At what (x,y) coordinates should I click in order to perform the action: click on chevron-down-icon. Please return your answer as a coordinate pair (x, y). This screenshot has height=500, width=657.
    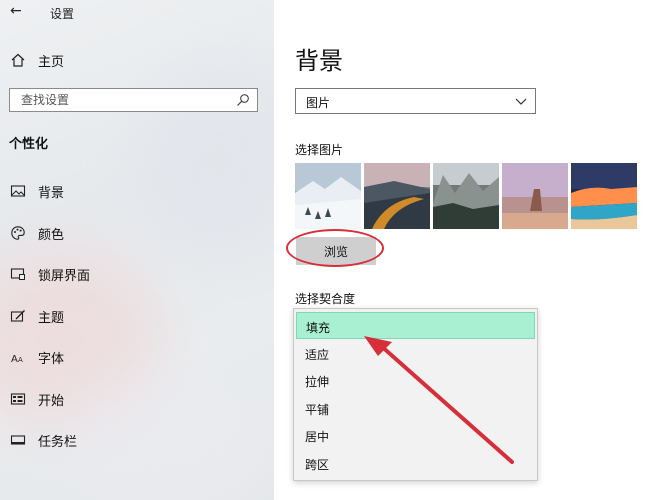
    Looking at the image, I should click on (521, 101).